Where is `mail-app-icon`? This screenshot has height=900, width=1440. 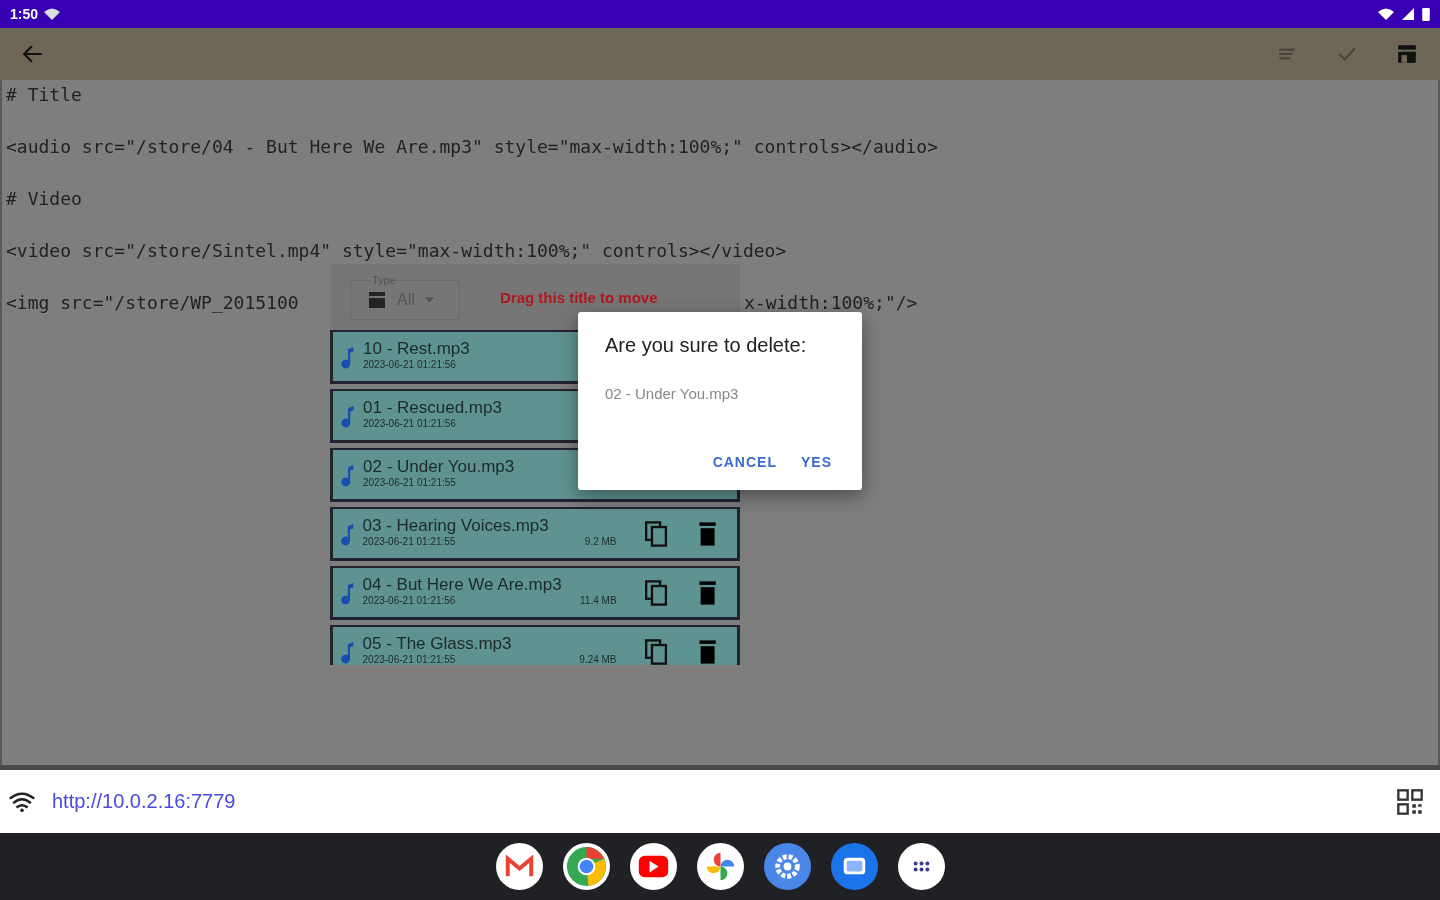 mail-app-icon is located at coordinates (519, 866).